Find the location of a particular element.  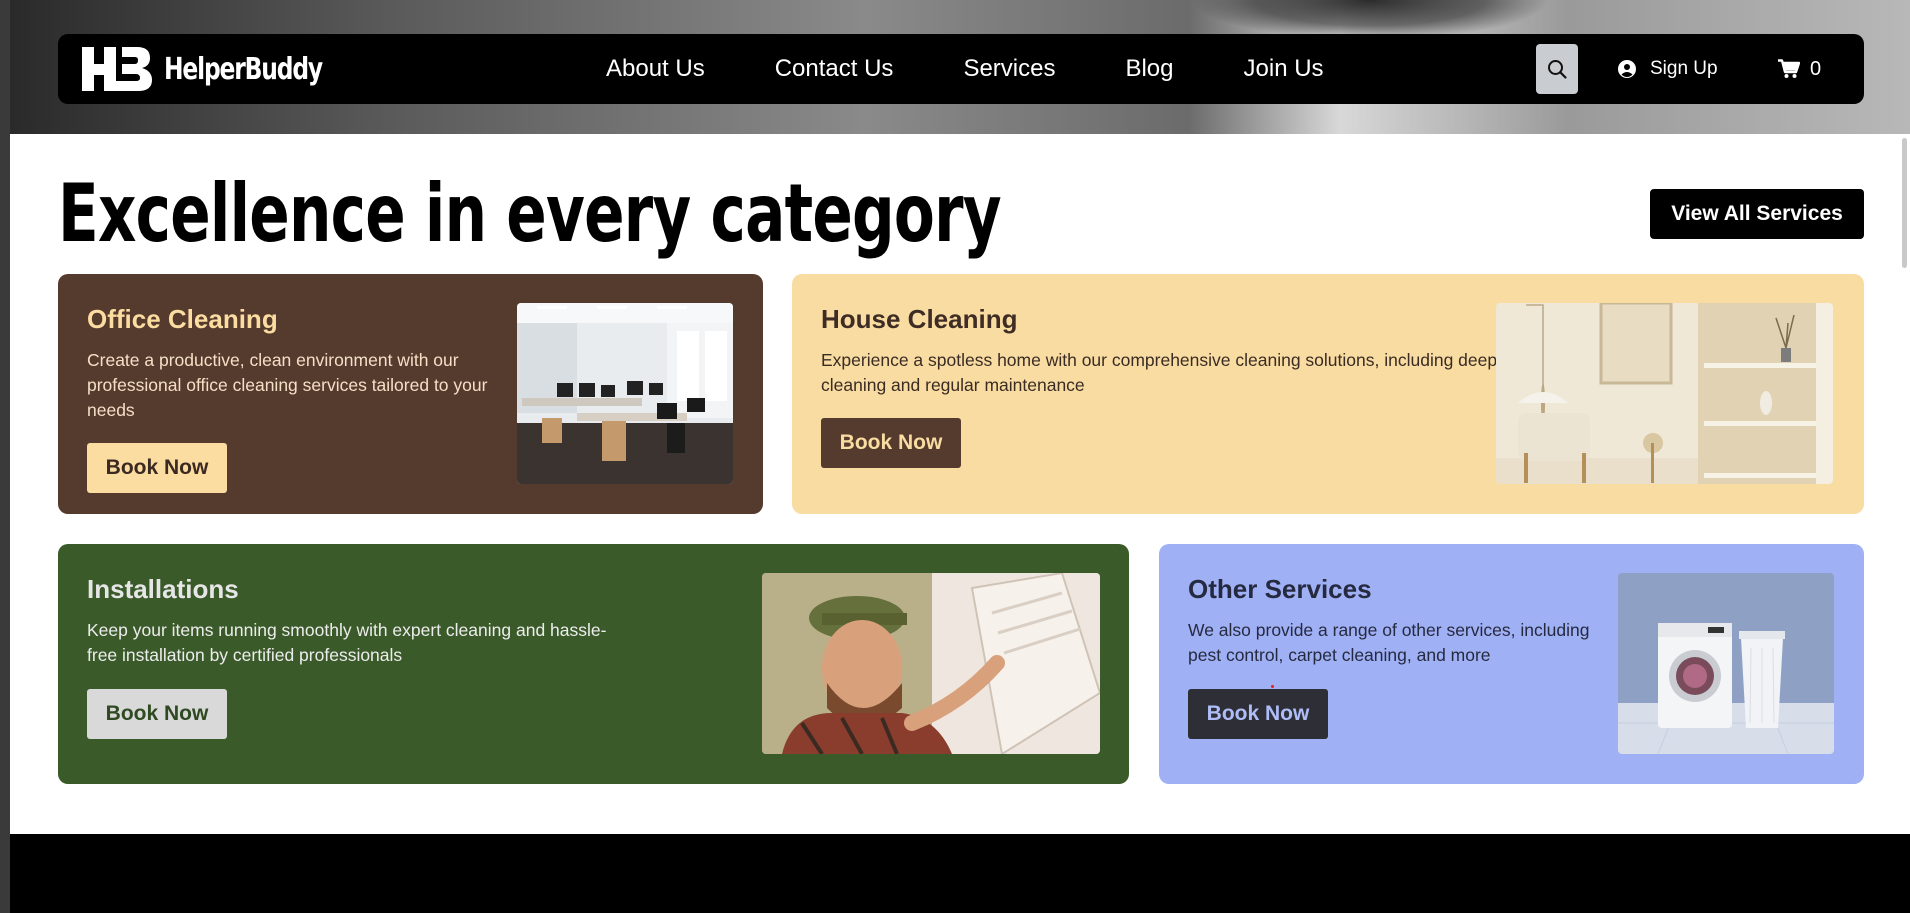

cart-button: 0 is located at coordinates (1799, 69).